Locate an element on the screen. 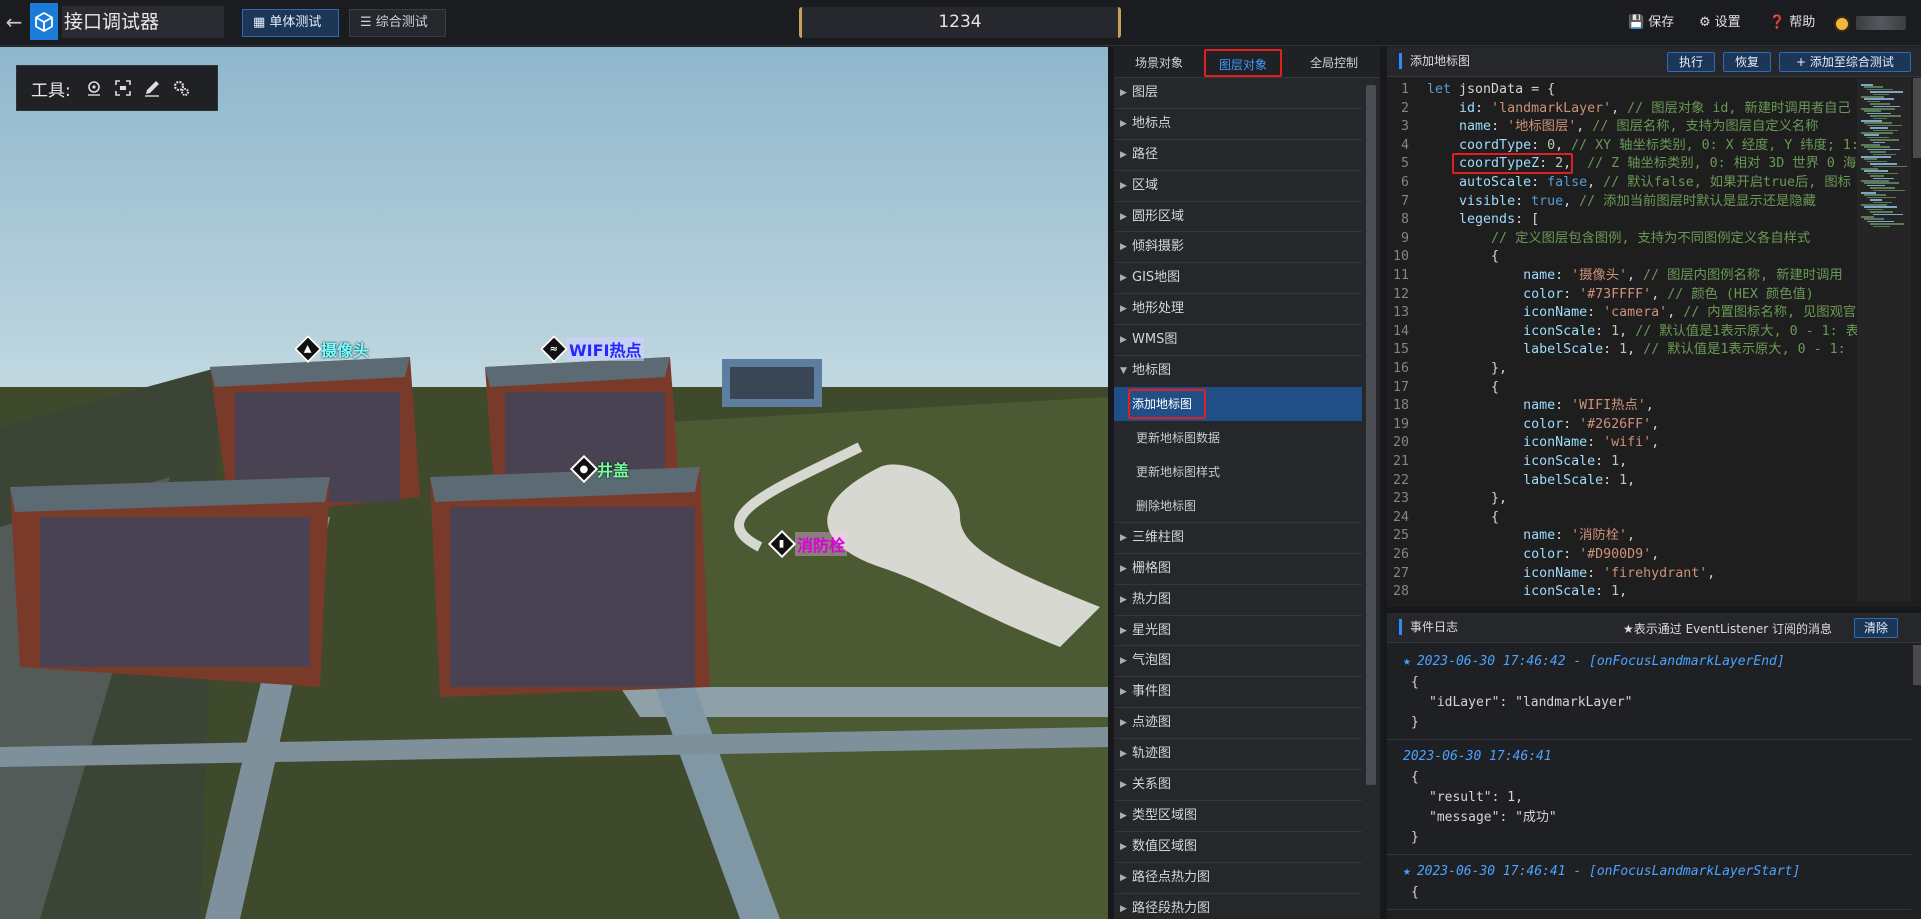 This screenshot has height=919, width=1921. save-button: 💾 保存 is located at coordinates (1651, 23).